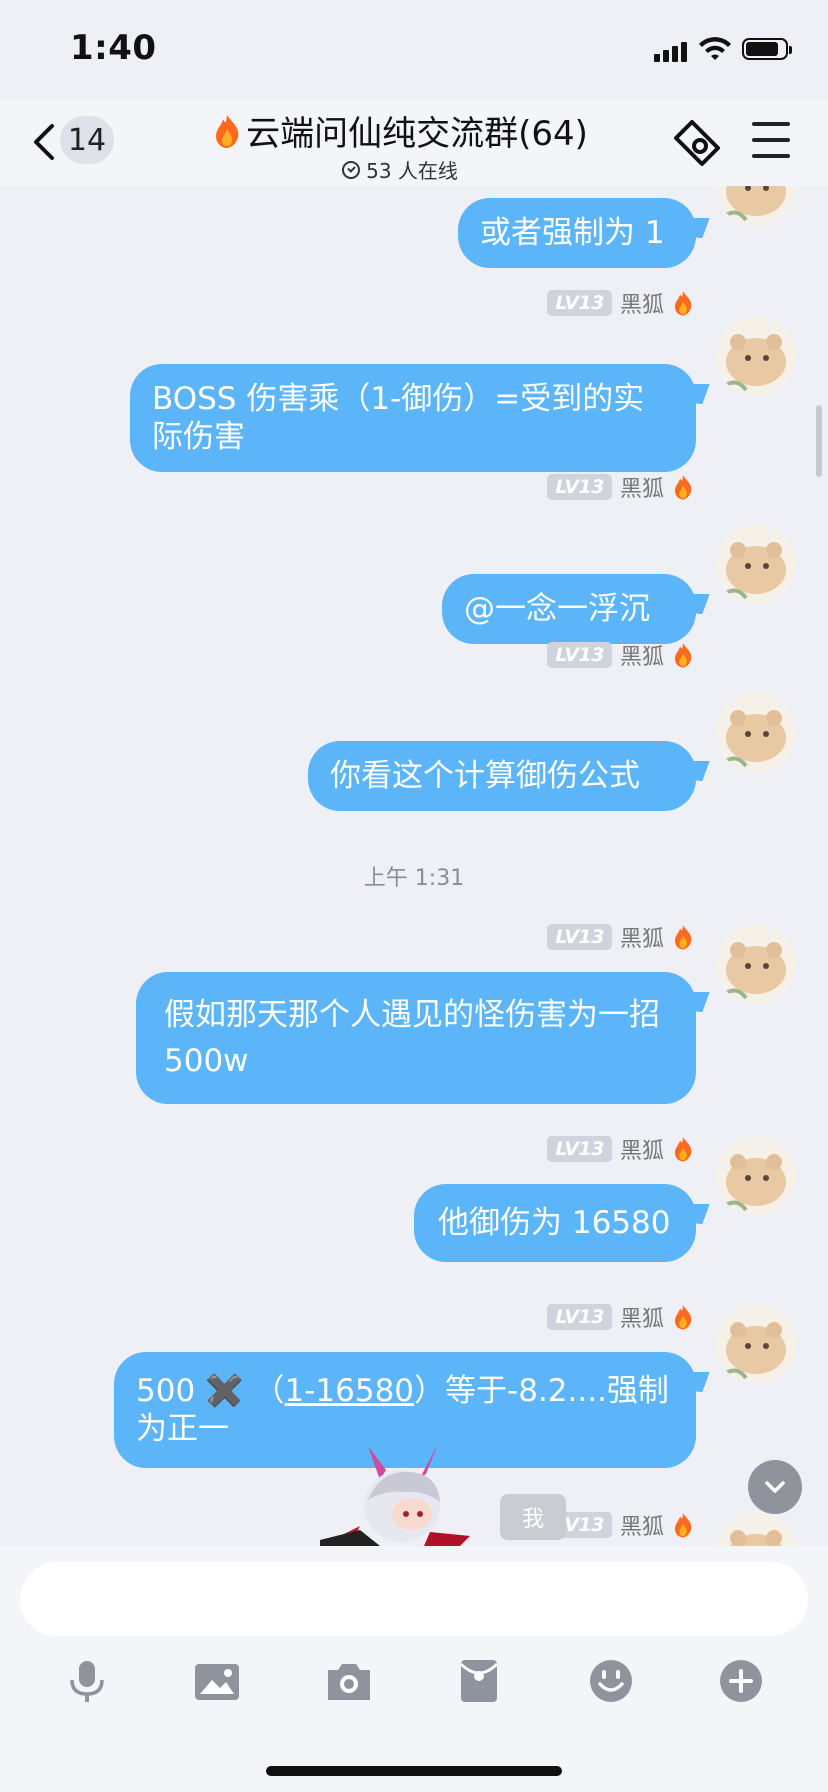  What do you see at coordinates (413, 418) in the screenshot?
I see `message-bubble: BOSS 伤害乘（1-御伤）=受到的实际伤害` at bounding box center [413, 418].